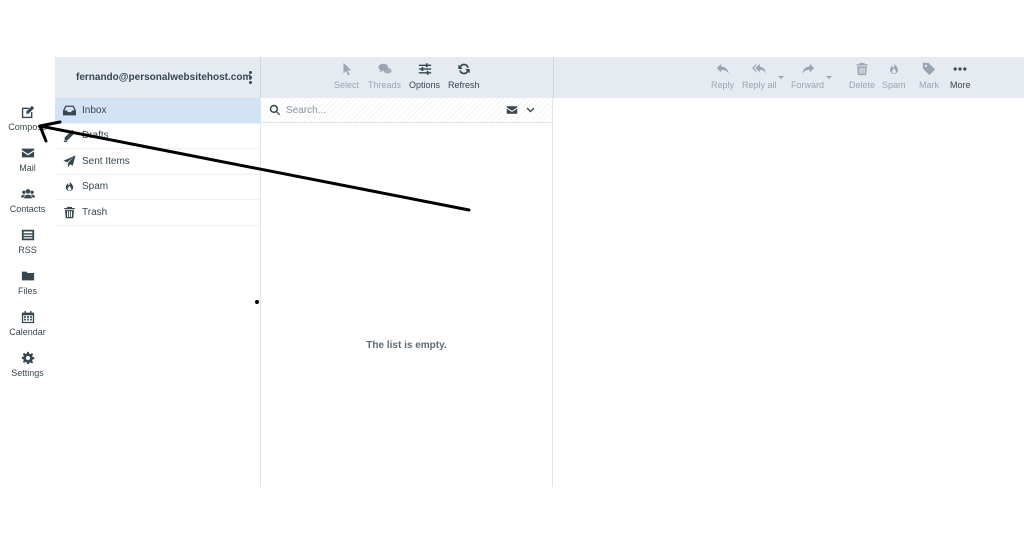 The height and width of the screenshot is (538, 1024). I want to click on tag-icon, so click(929, 69).